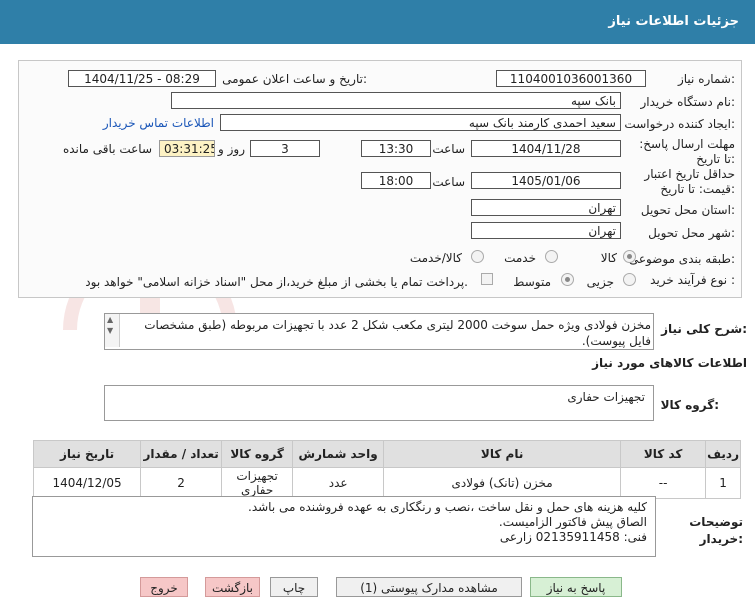 This screenshot has width=755, height=614. Describe the element at coordinates (689, 181) in the screenshot. I see `validity-label: حداقل تاریخ اعتبار قیمت: تا تاریخ:` at that location.